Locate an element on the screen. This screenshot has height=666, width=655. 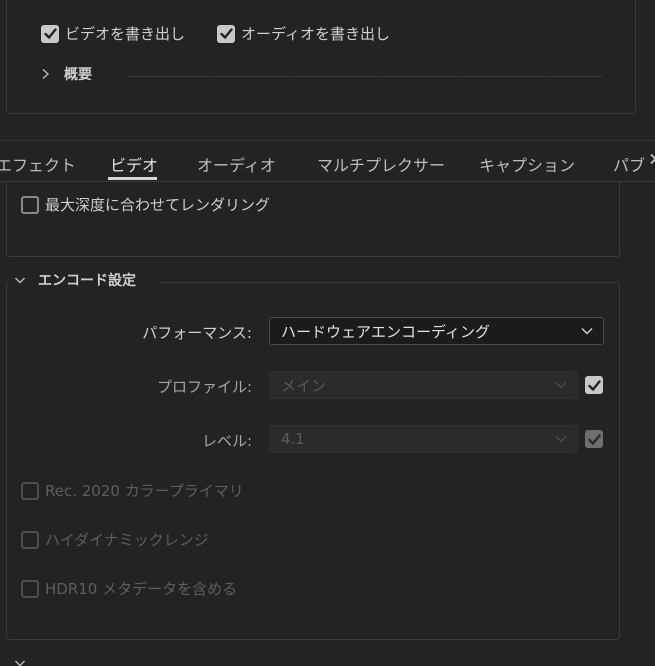
export-audio-label: オーディオを書き出し is located at coordinates (315, 34).